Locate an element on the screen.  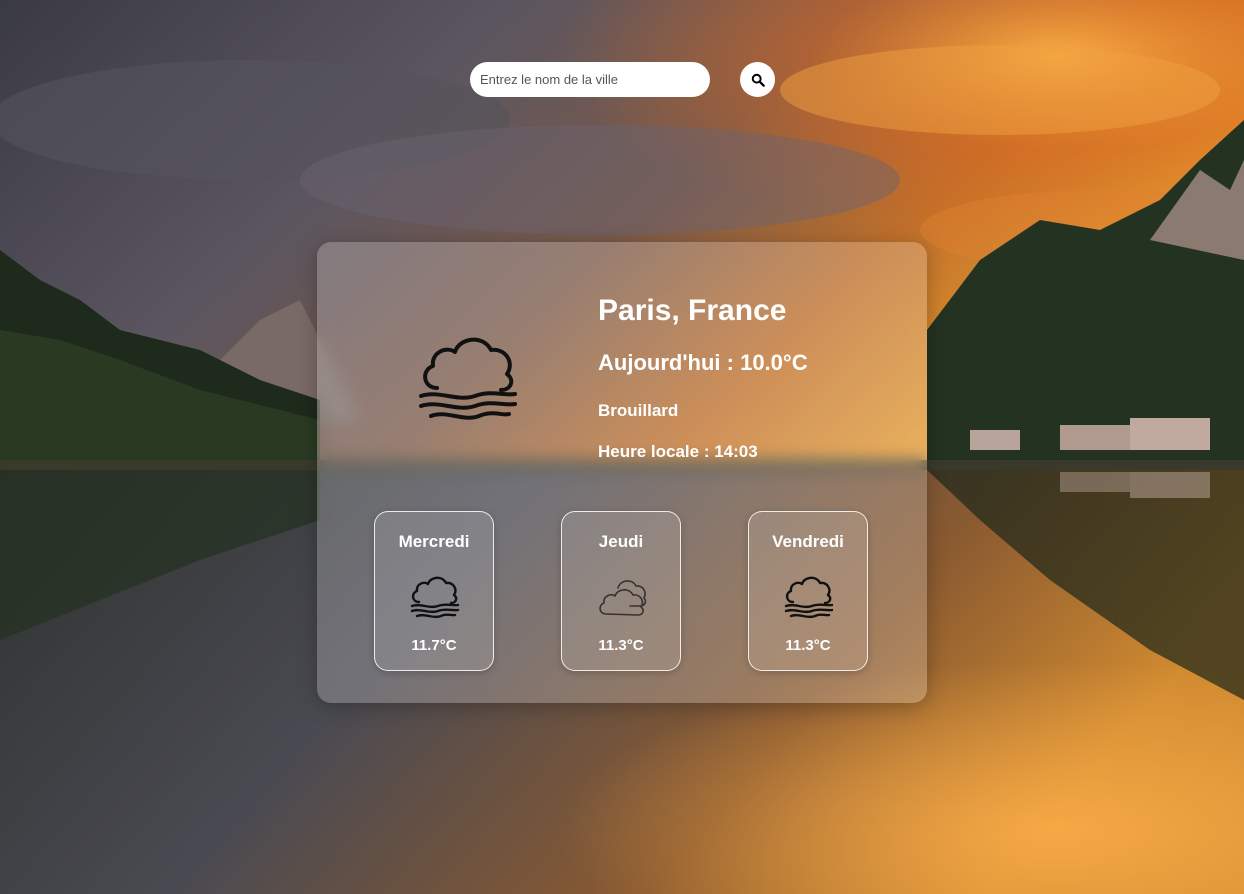
forecast-card: Jeudi 11.3°C is located at coordinates (621, 591).